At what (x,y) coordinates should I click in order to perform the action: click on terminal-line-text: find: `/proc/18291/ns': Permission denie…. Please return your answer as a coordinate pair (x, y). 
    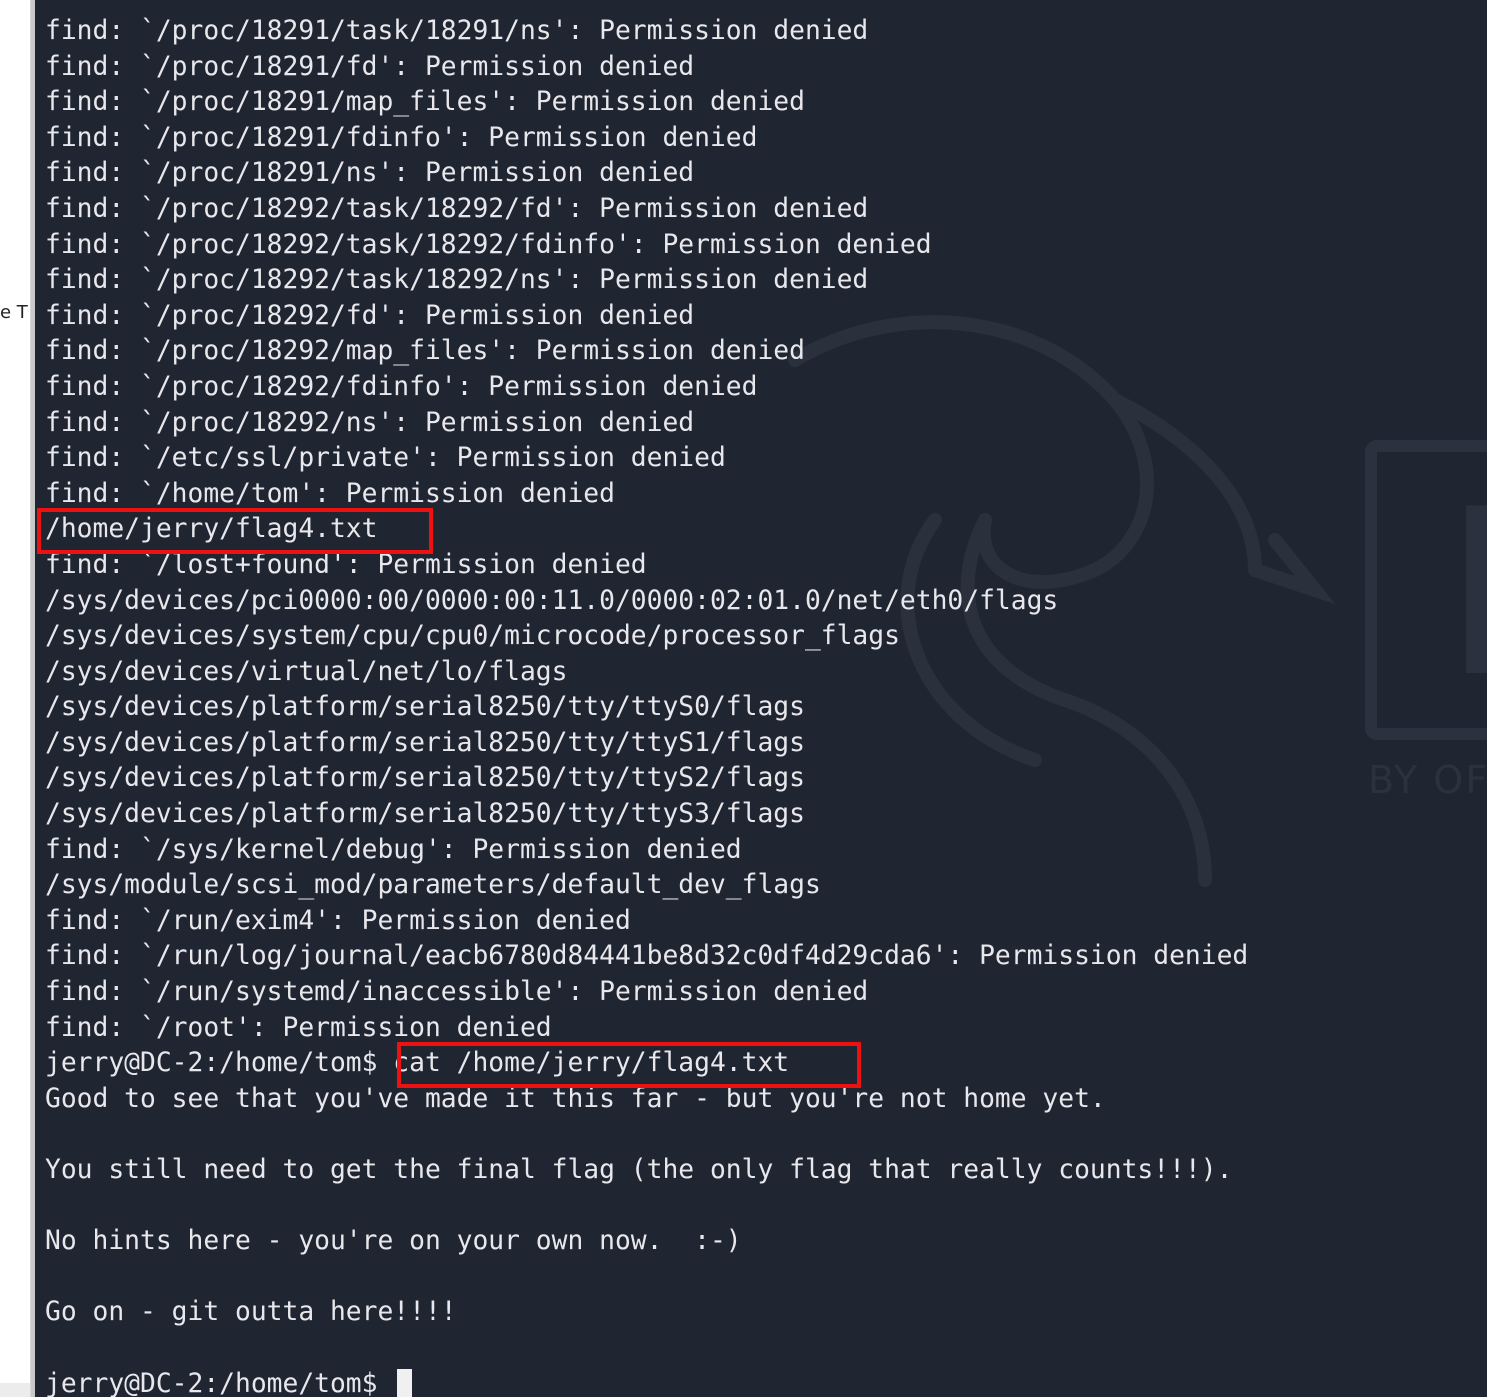
    Looking at the image, I should click on (370, 173).